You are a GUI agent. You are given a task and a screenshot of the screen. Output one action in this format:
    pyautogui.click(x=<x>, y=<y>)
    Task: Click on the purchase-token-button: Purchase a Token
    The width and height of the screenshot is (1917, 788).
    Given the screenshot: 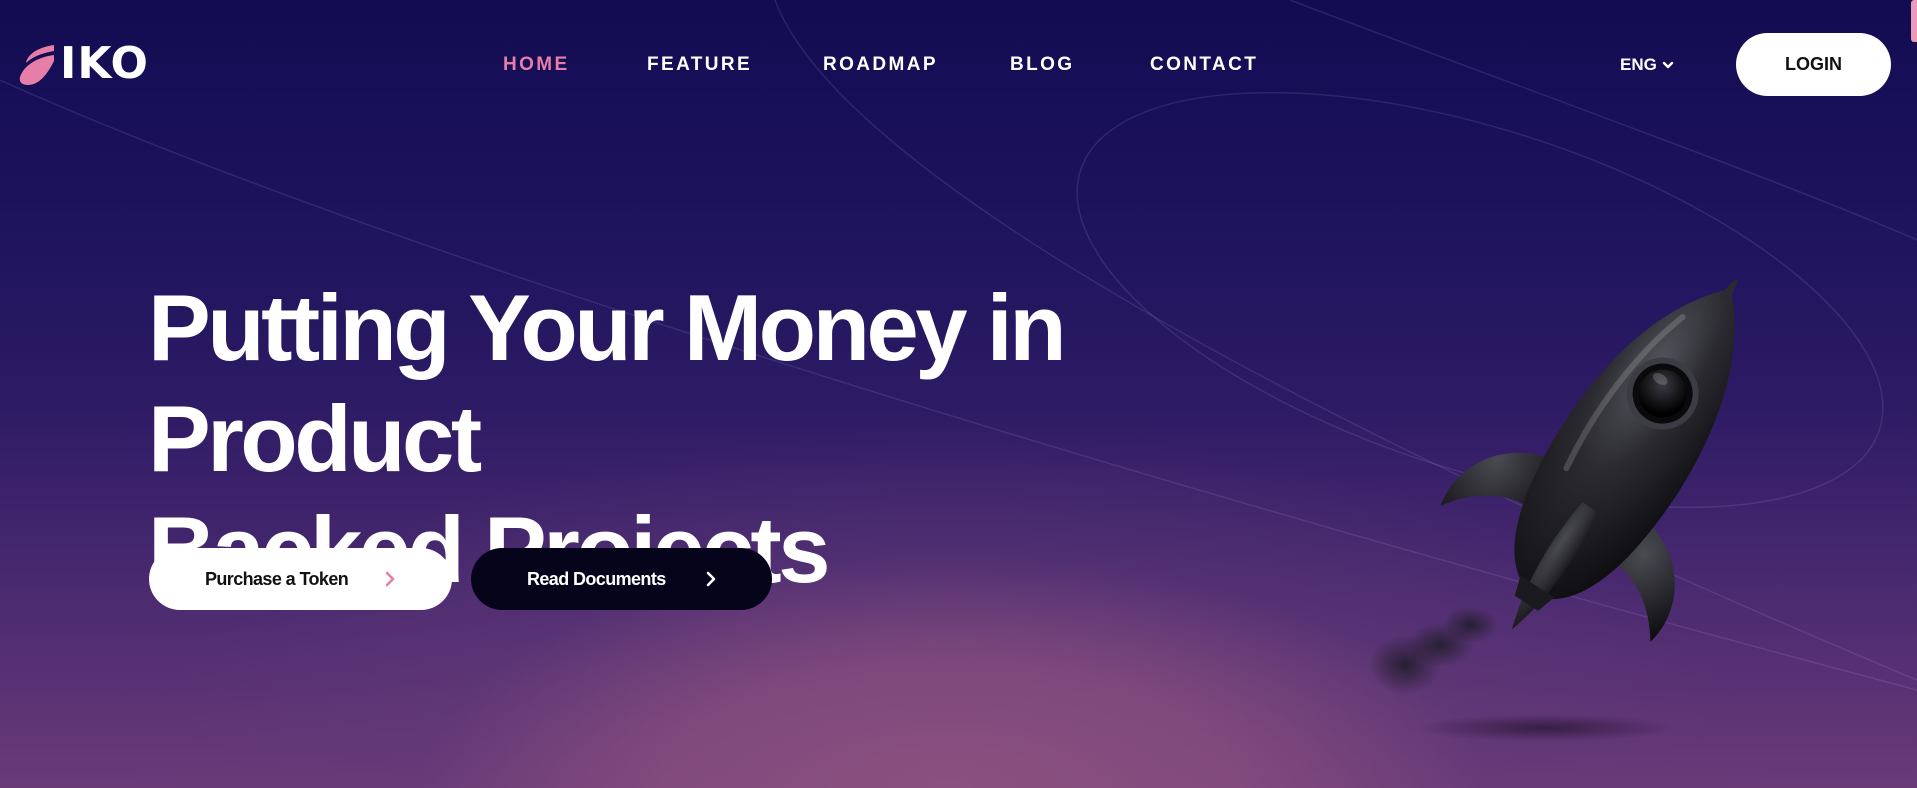 What is the action you would take?
    pyautogui.click(x=300, y=579)
    